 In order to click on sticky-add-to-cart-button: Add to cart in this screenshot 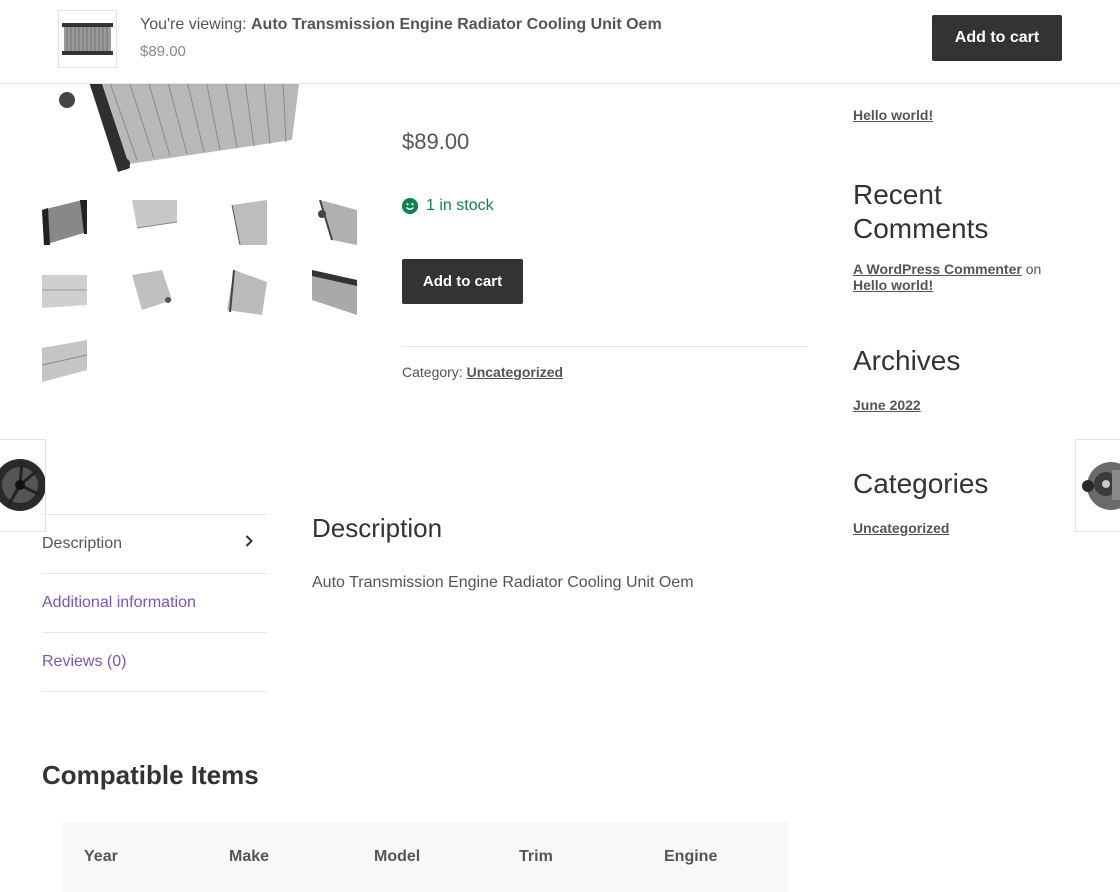, I will do `click(997, 38)`.